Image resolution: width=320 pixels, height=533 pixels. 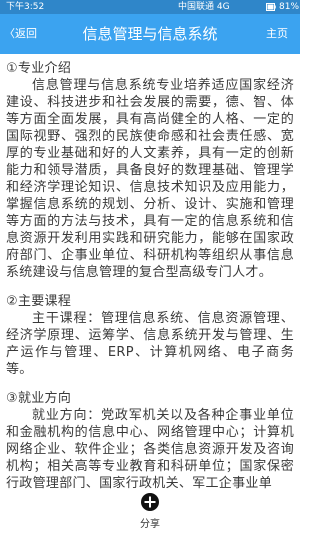 I want to click on section-heading: ③就业方向, so click(x=39, y=398).